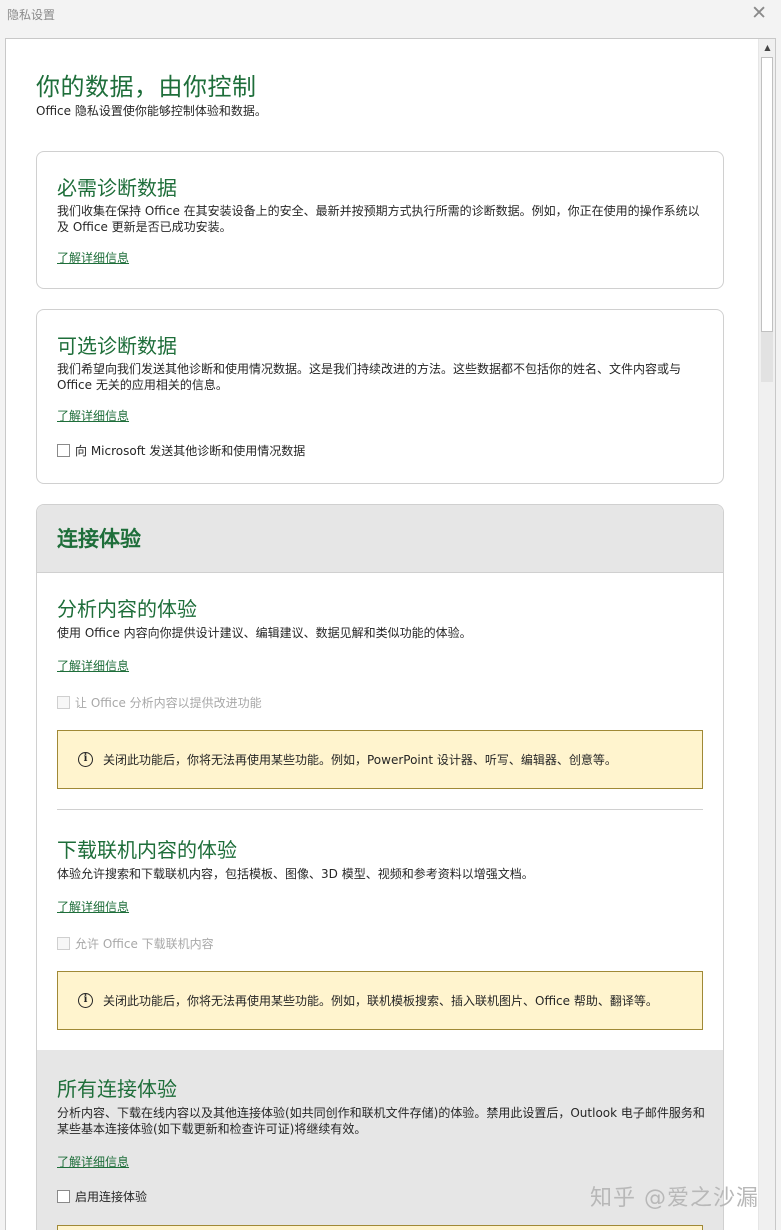 This screenshot has width=781, height=1230. I want to click on all-connected-learn-more-link: 了解详细信息, so click(93, 1161).